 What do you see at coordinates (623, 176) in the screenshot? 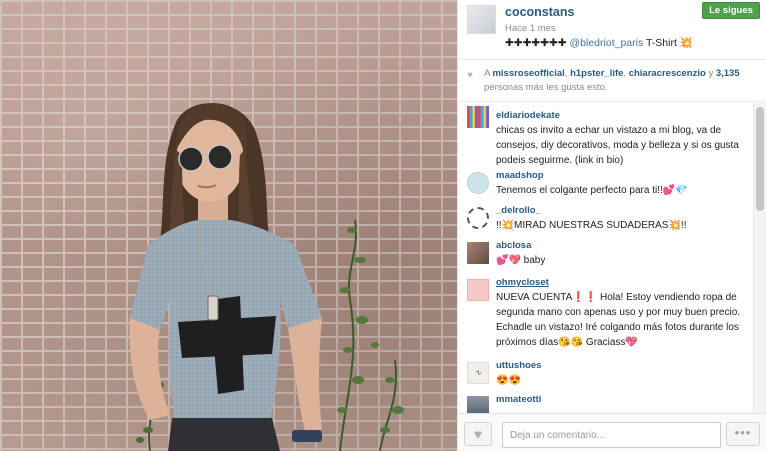
I see `comment-username: maadshop` at bounding box center [623, 176].